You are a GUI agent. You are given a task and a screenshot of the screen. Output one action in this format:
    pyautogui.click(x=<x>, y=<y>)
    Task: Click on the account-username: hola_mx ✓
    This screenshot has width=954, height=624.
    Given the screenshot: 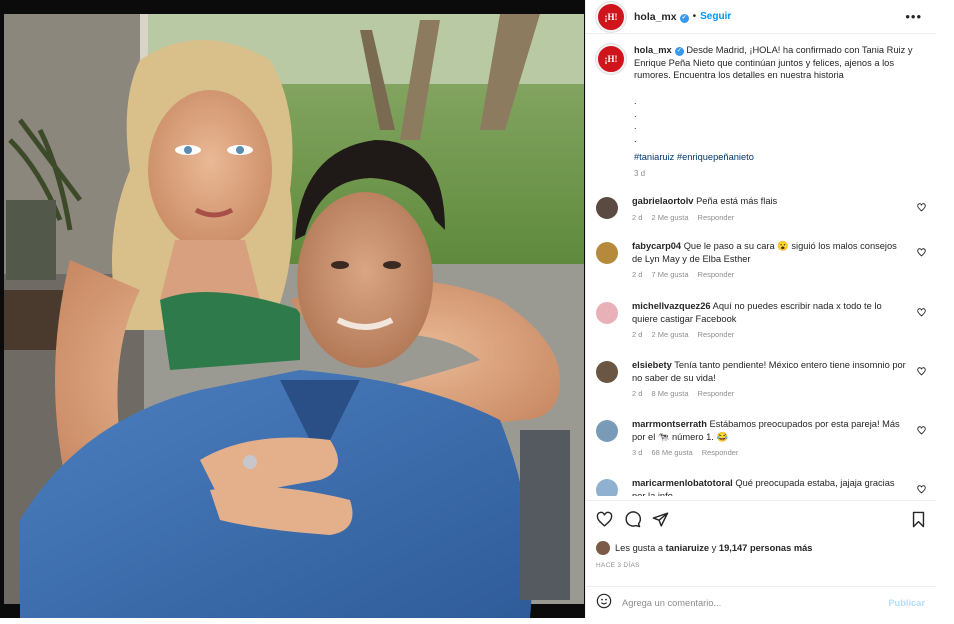 What is the action you would take?
    pyautogui.click(x=661, y=17)
    